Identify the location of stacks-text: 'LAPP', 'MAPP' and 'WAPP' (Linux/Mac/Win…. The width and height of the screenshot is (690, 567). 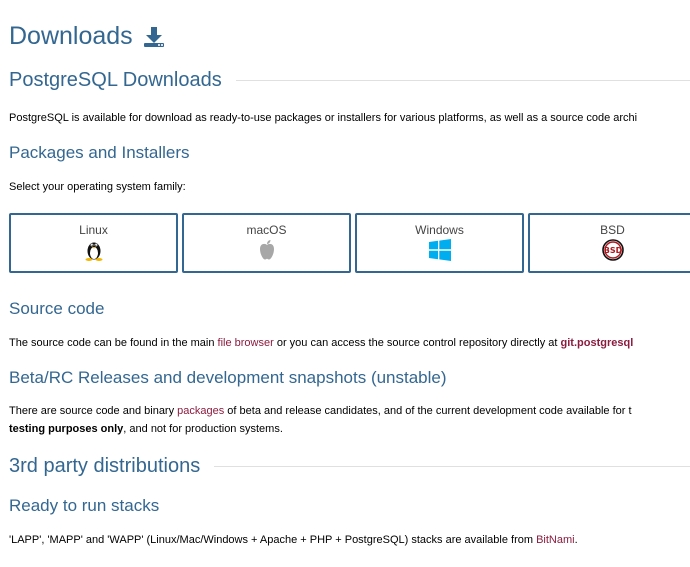
(293, 540).